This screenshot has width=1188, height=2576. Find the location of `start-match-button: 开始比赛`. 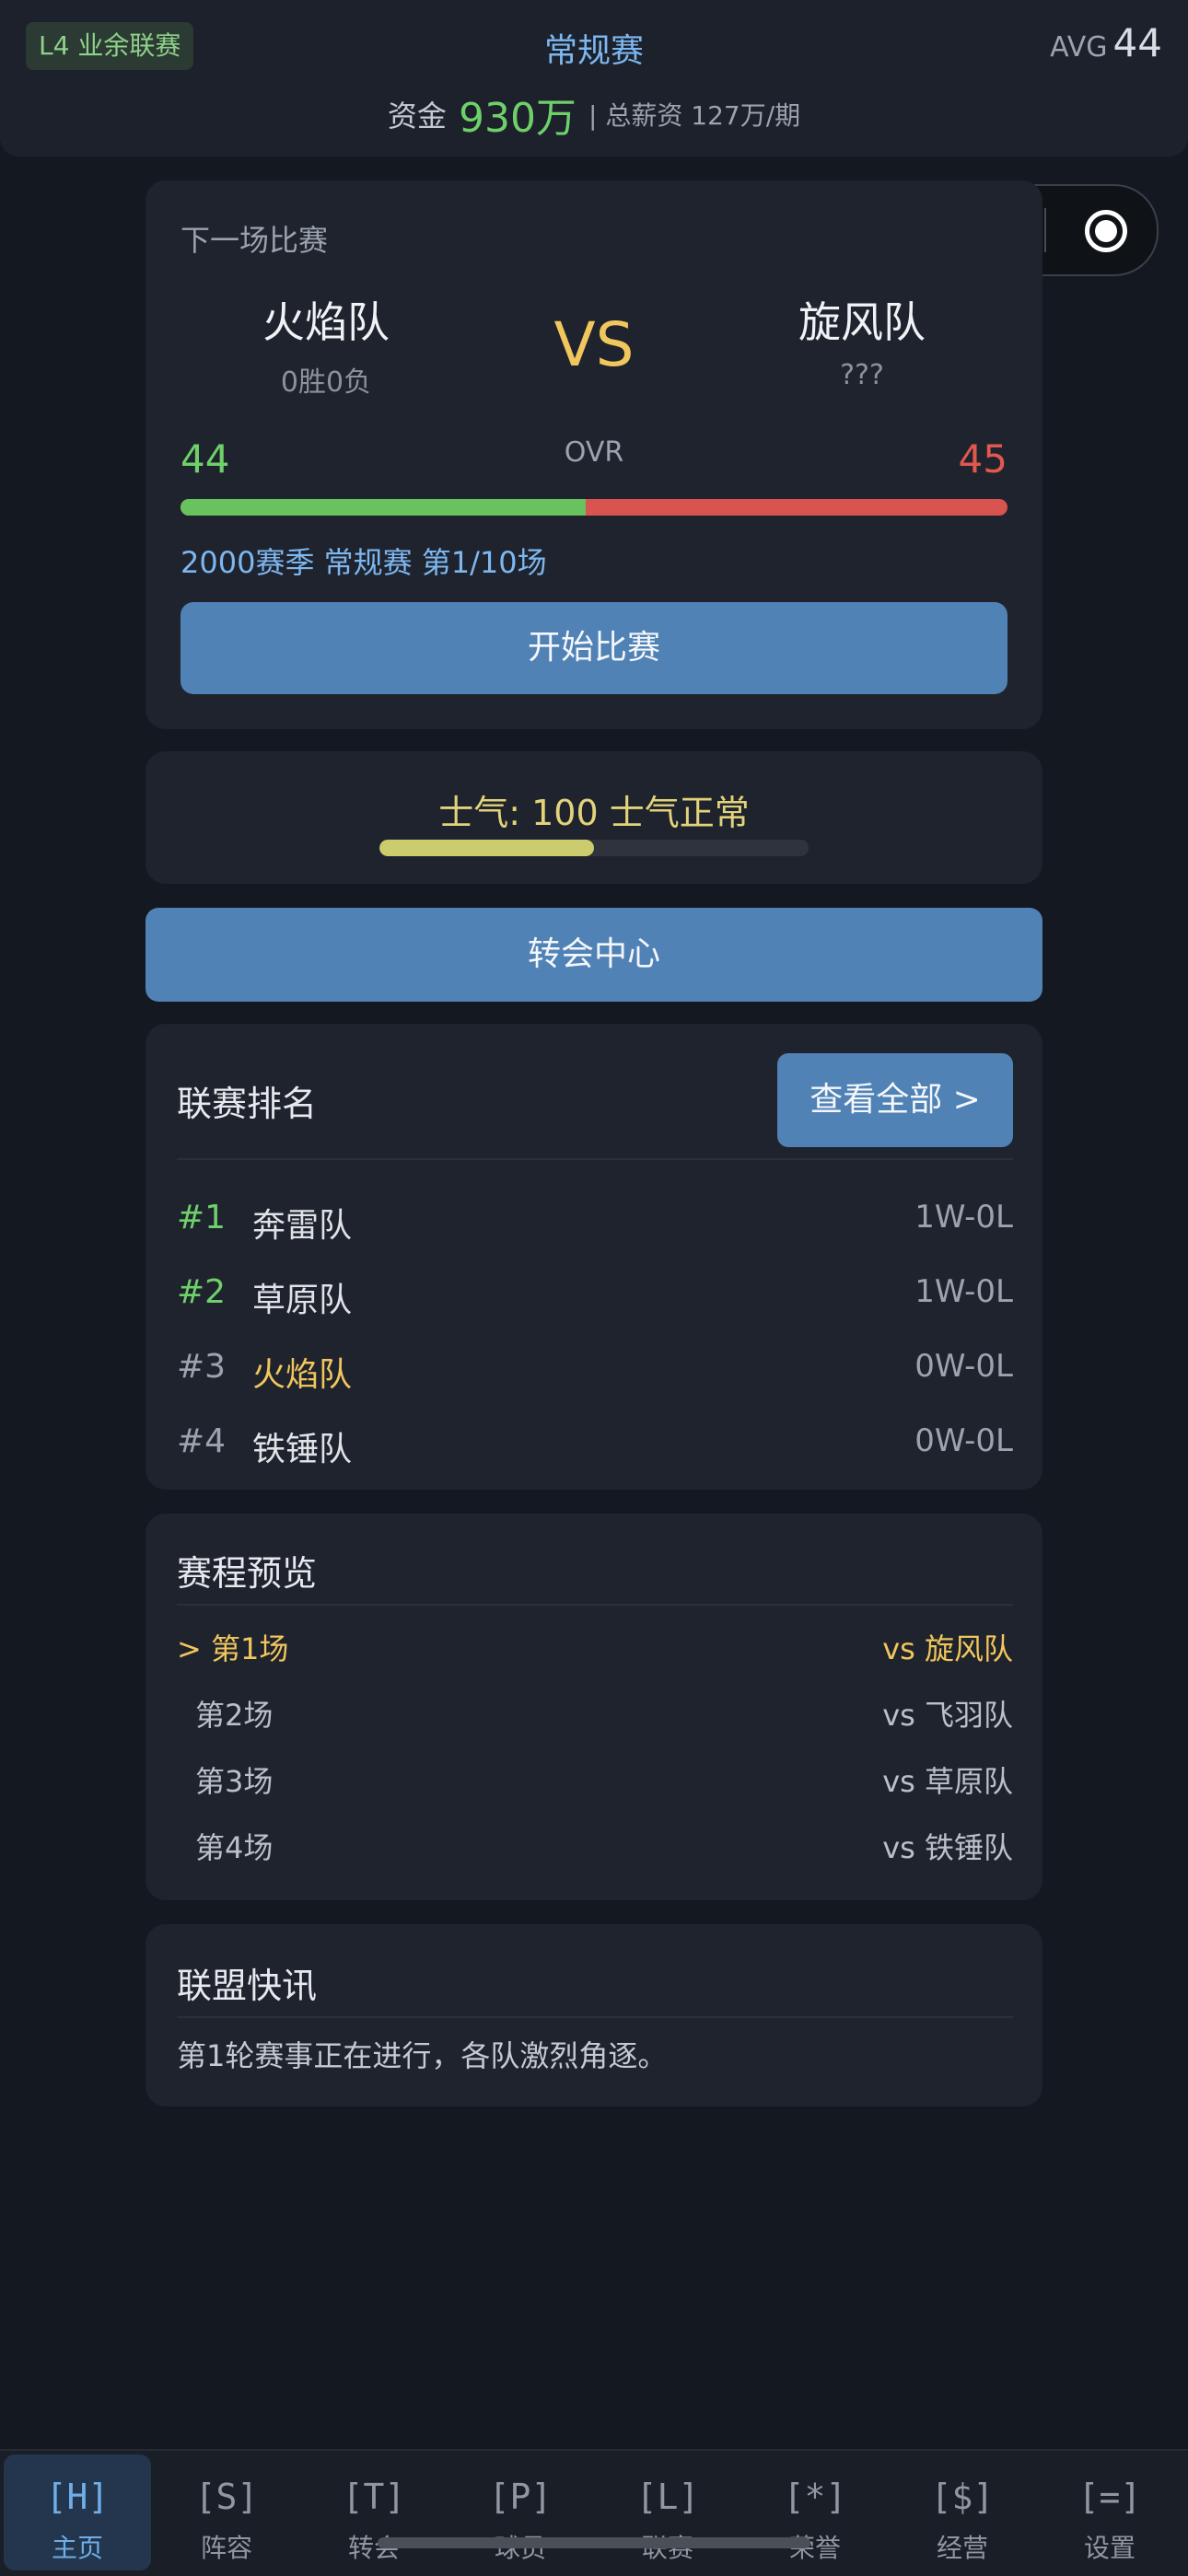

start-match-button: 开始比赛 is located at coordinates (594, 648).